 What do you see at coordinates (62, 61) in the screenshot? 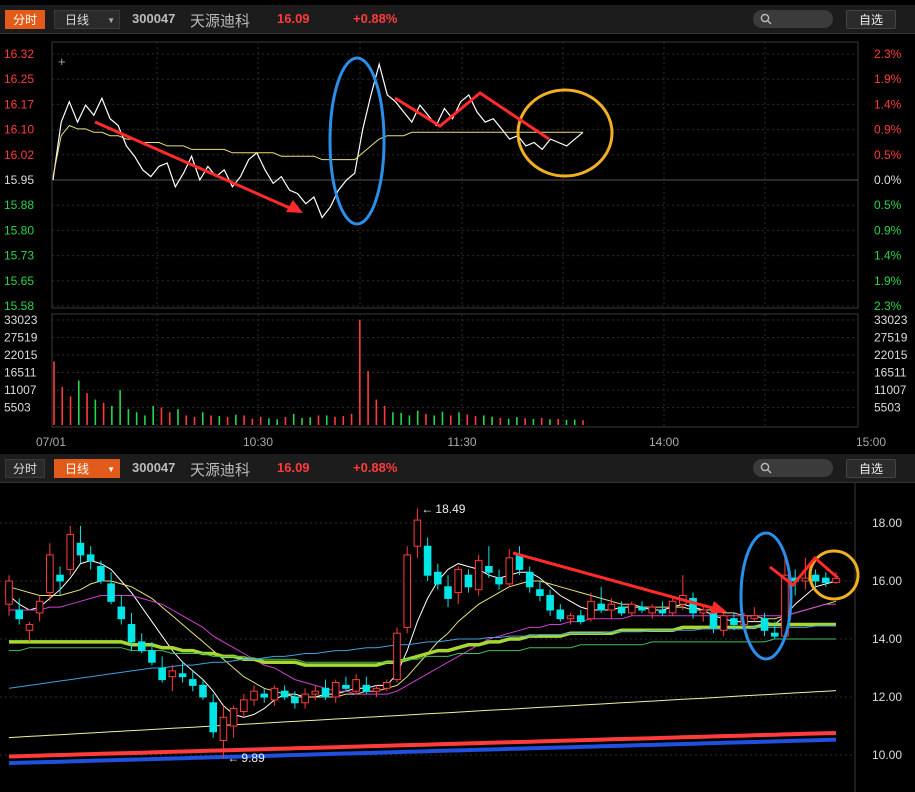
I see `crosshair-icon: +` at bounding box center [62, 61].